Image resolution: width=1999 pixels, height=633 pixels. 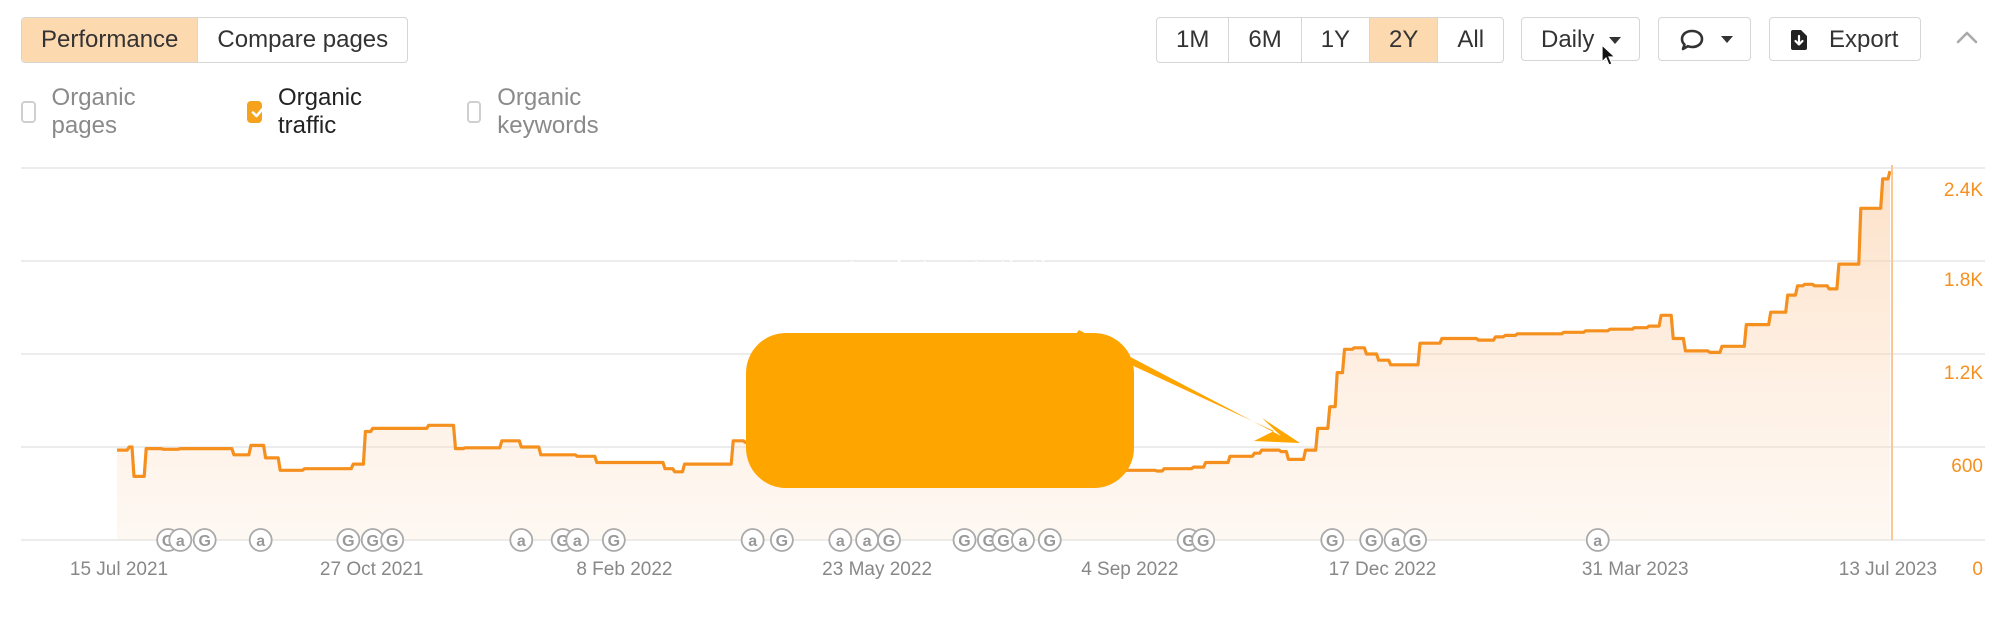 I want to click on range-1m: 1M, so click(x=1193, y=40).